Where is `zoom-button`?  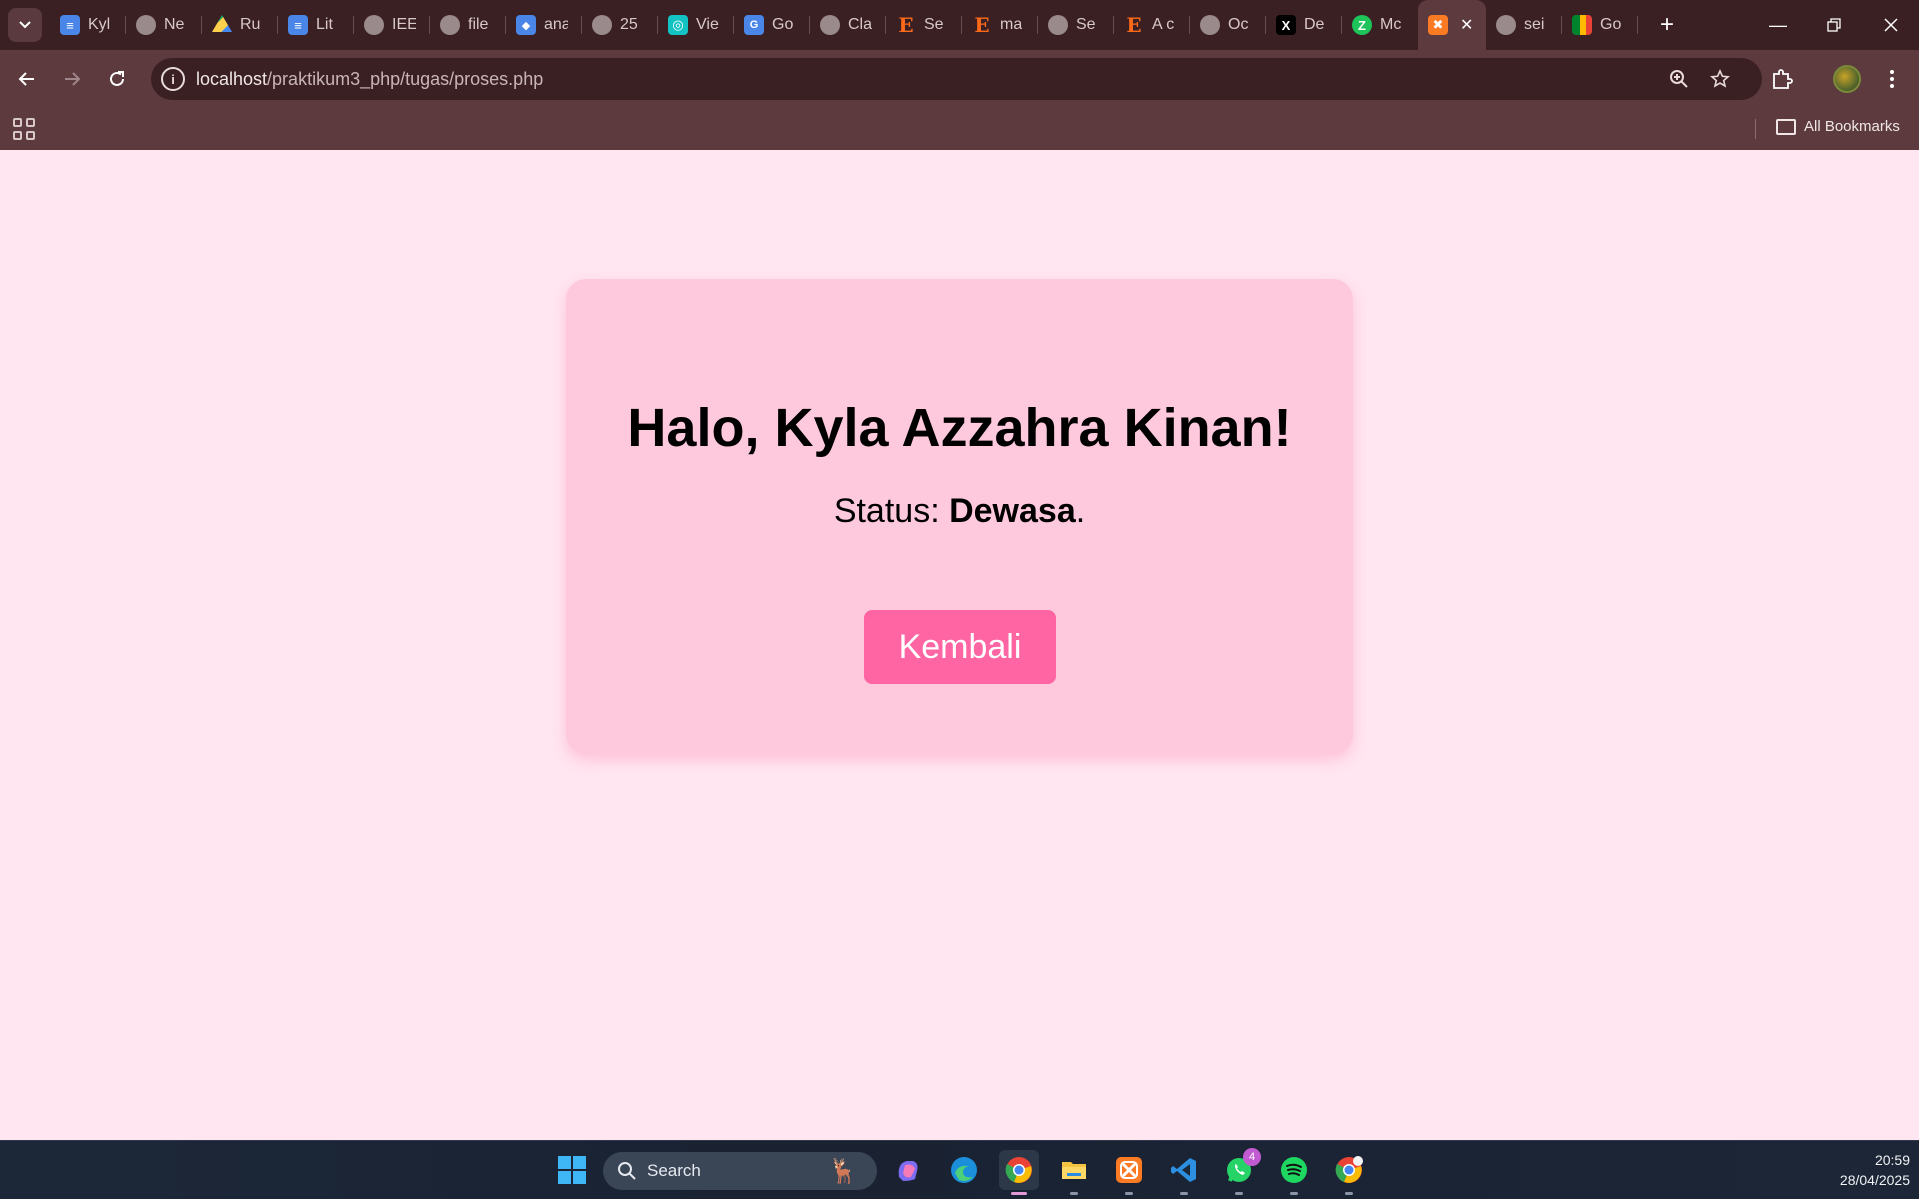
zoom-button is located at coordinates (1679, 79).